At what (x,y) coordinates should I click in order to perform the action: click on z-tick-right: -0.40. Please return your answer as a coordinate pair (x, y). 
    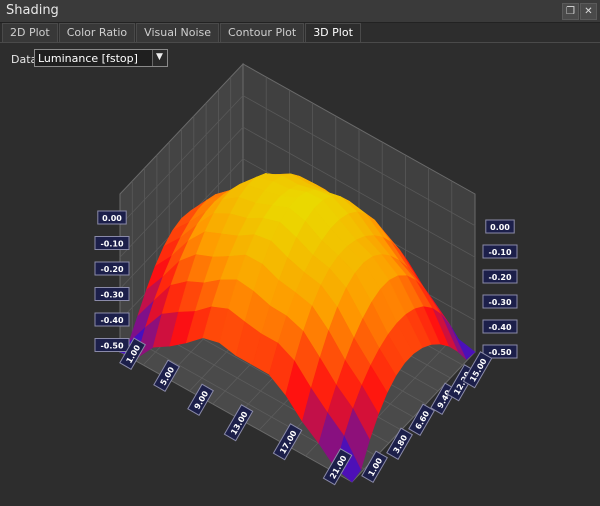
    Looking at the image, I should click on (500, 326).